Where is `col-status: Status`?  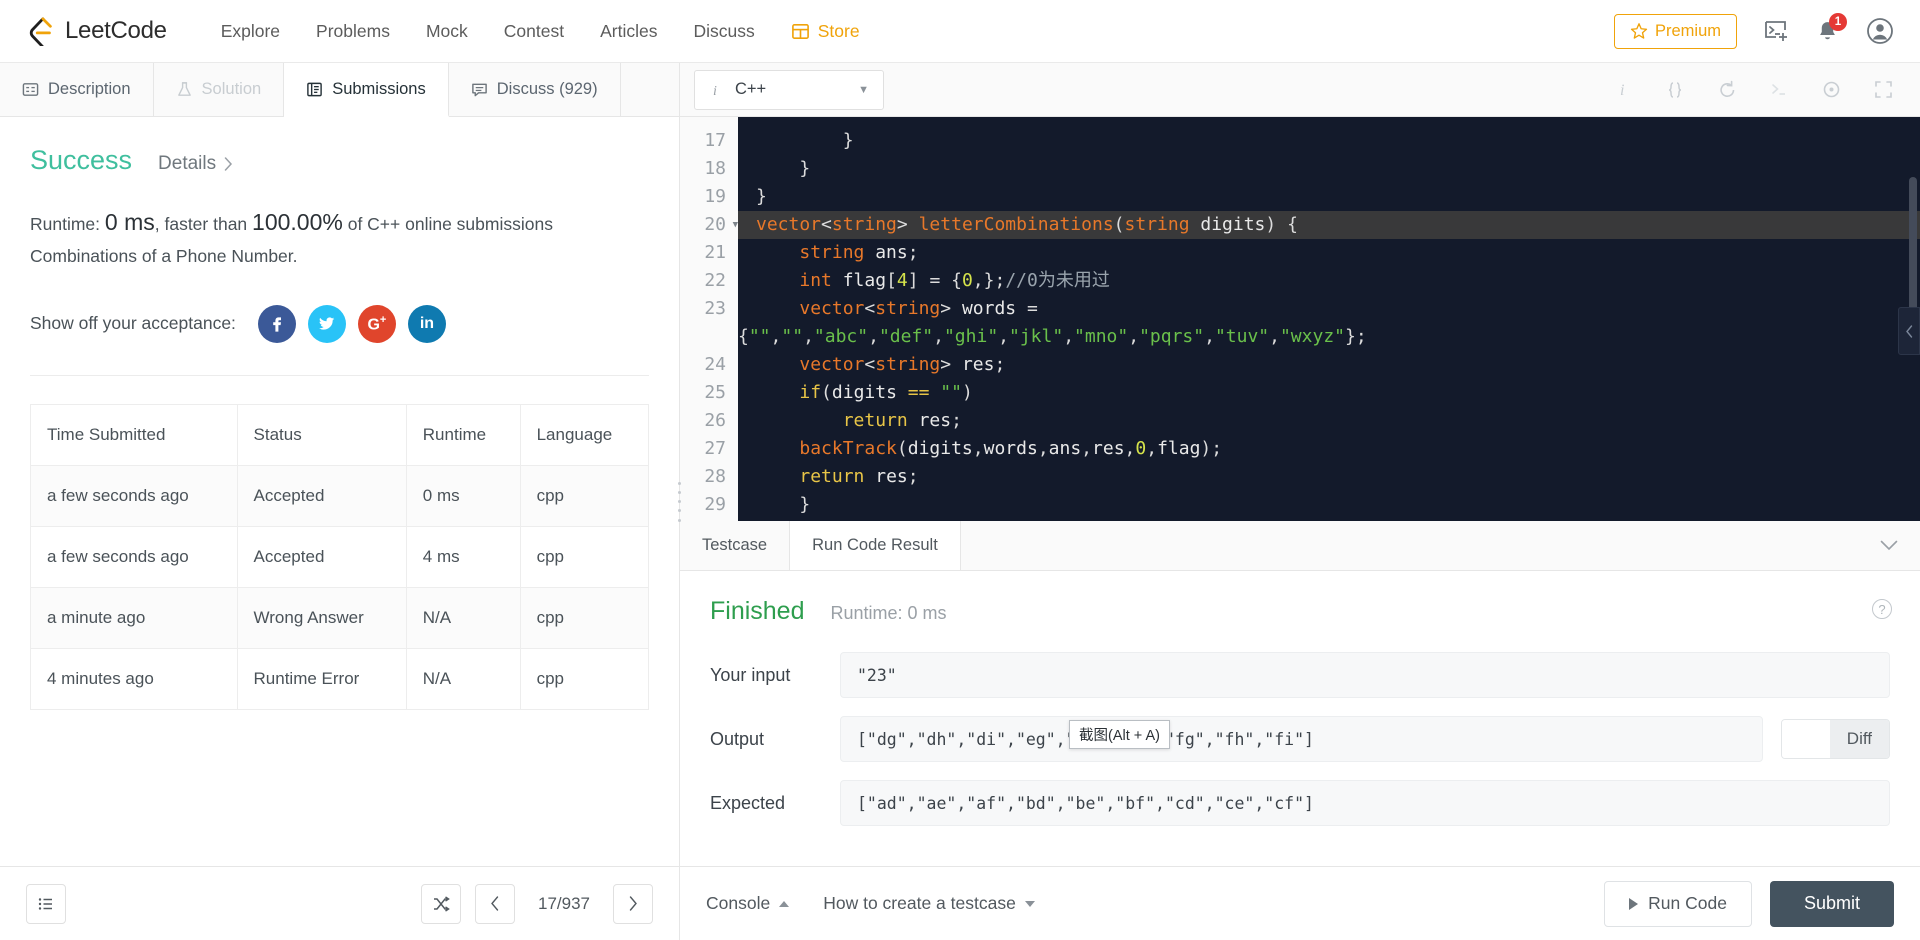 col-status: Status is located at coordinates (321, 434).